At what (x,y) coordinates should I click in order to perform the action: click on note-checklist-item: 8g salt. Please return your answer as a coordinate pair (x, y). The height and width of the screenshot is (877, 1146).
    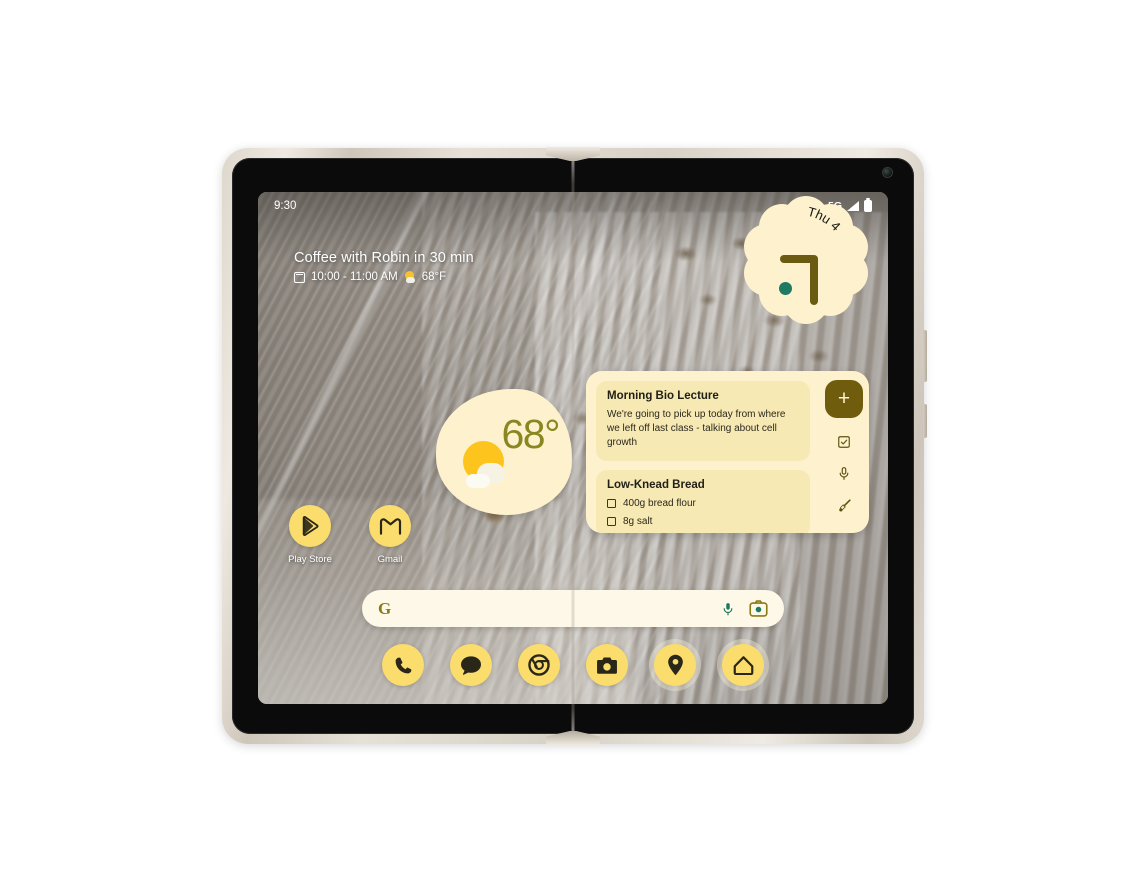
    Looking at the image, I should click on (703, 521).